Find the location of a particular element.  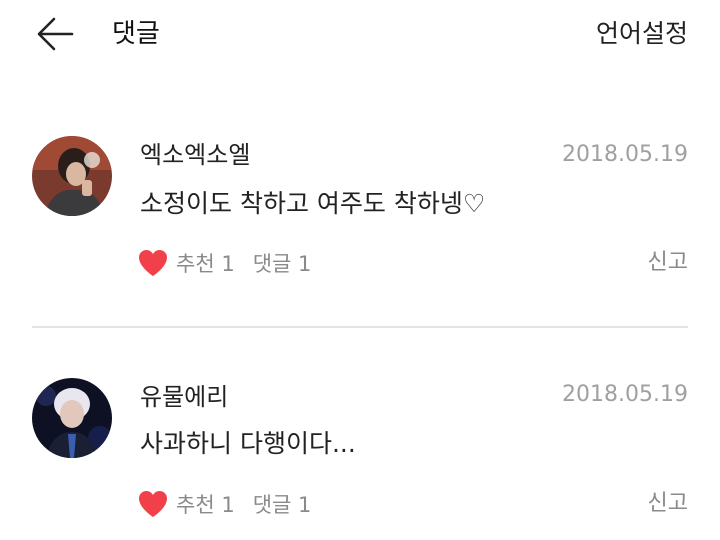

arrow-left-icon is located at coordinates (55, 34).